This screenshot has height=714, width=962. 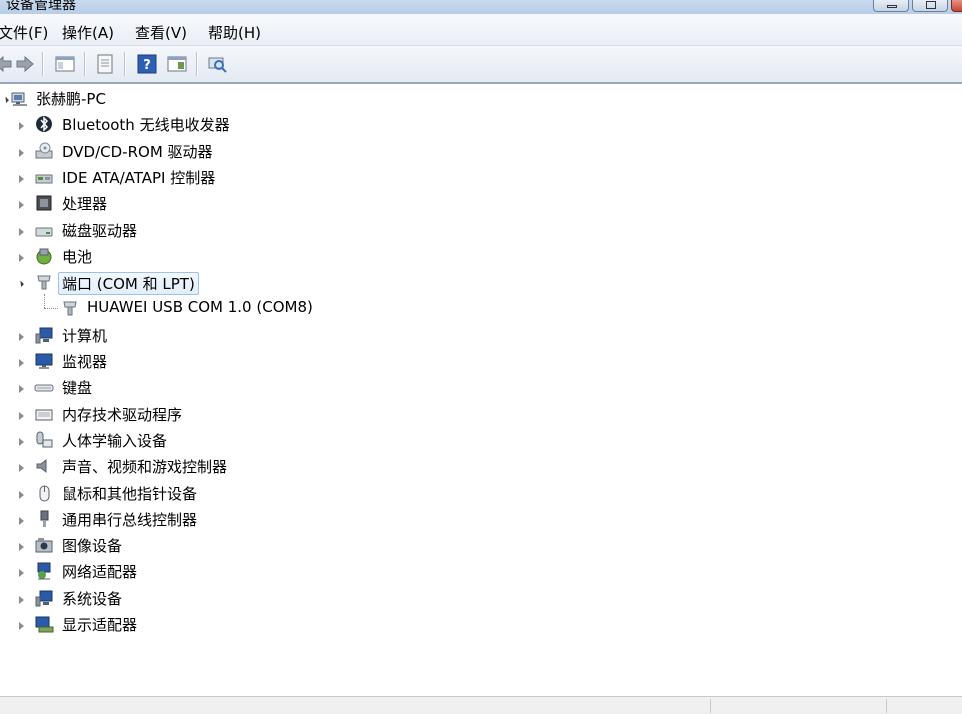 I want to click on menu-action: 操作(A), so click(x=88, y=32).